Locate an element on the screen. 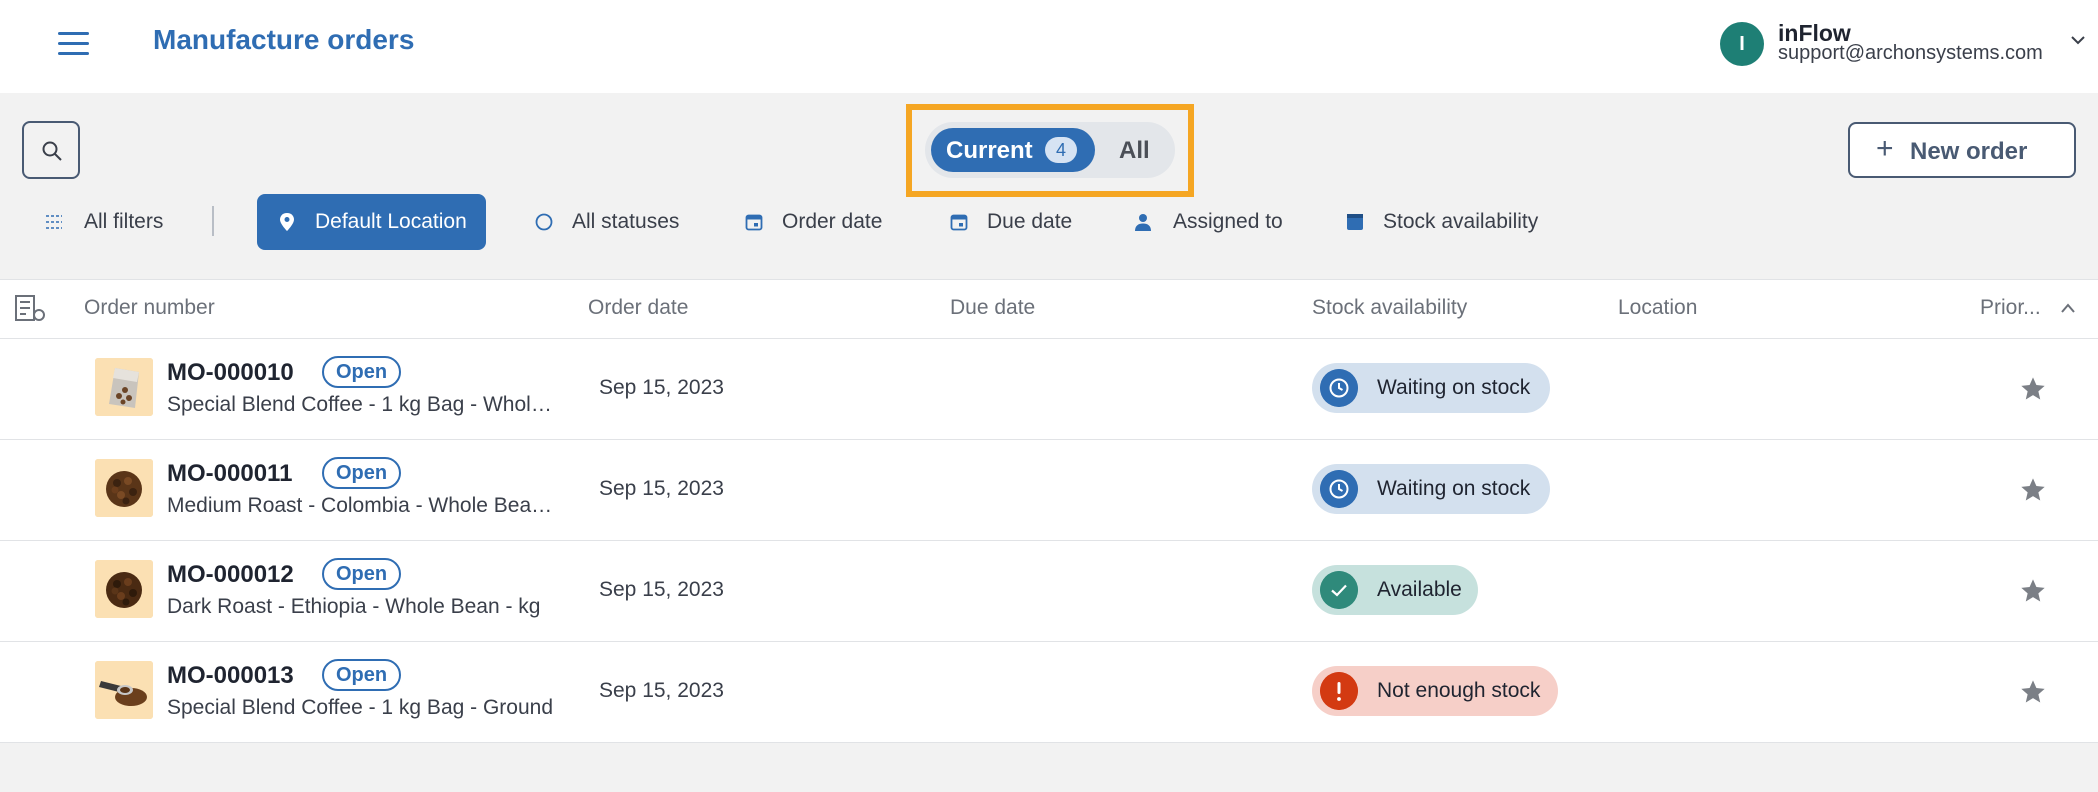 The width and height of the screenshot is (2098, 792). location-filter-label: Default Location is located at coordinates (391, 221).